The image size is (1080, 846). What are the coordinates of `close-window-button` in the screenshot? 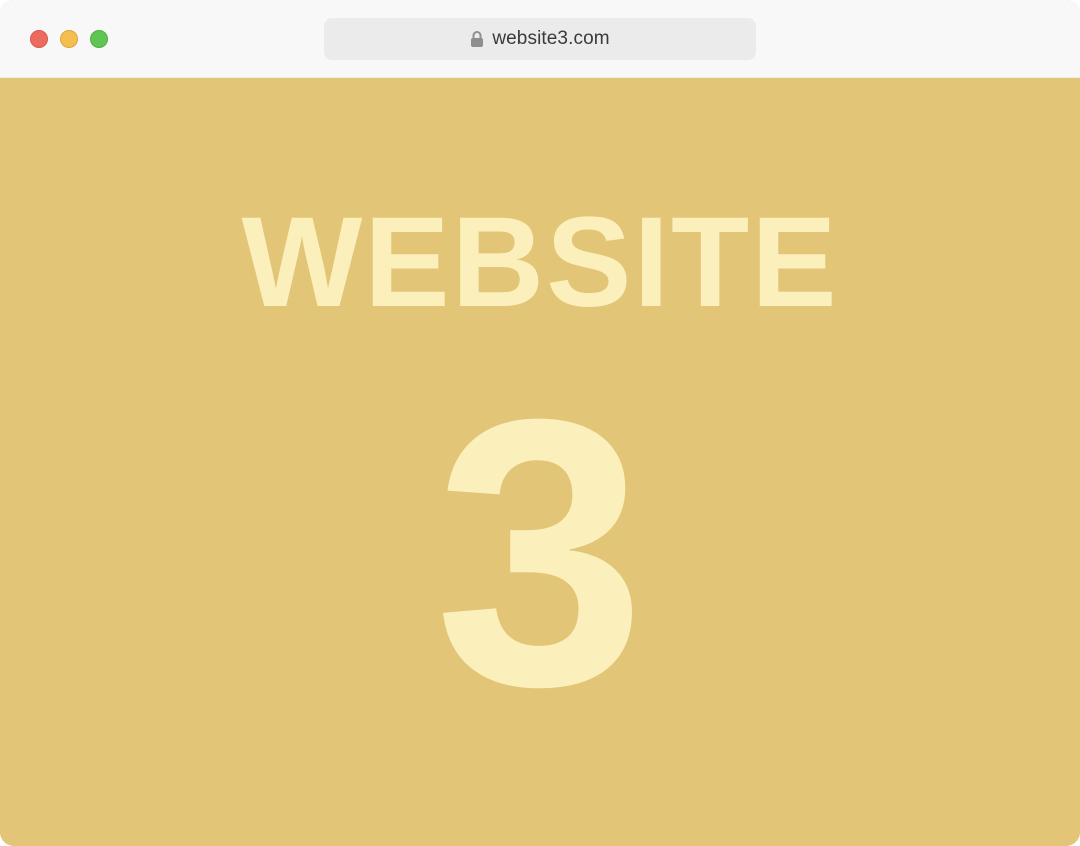 It's located at (39, 39).